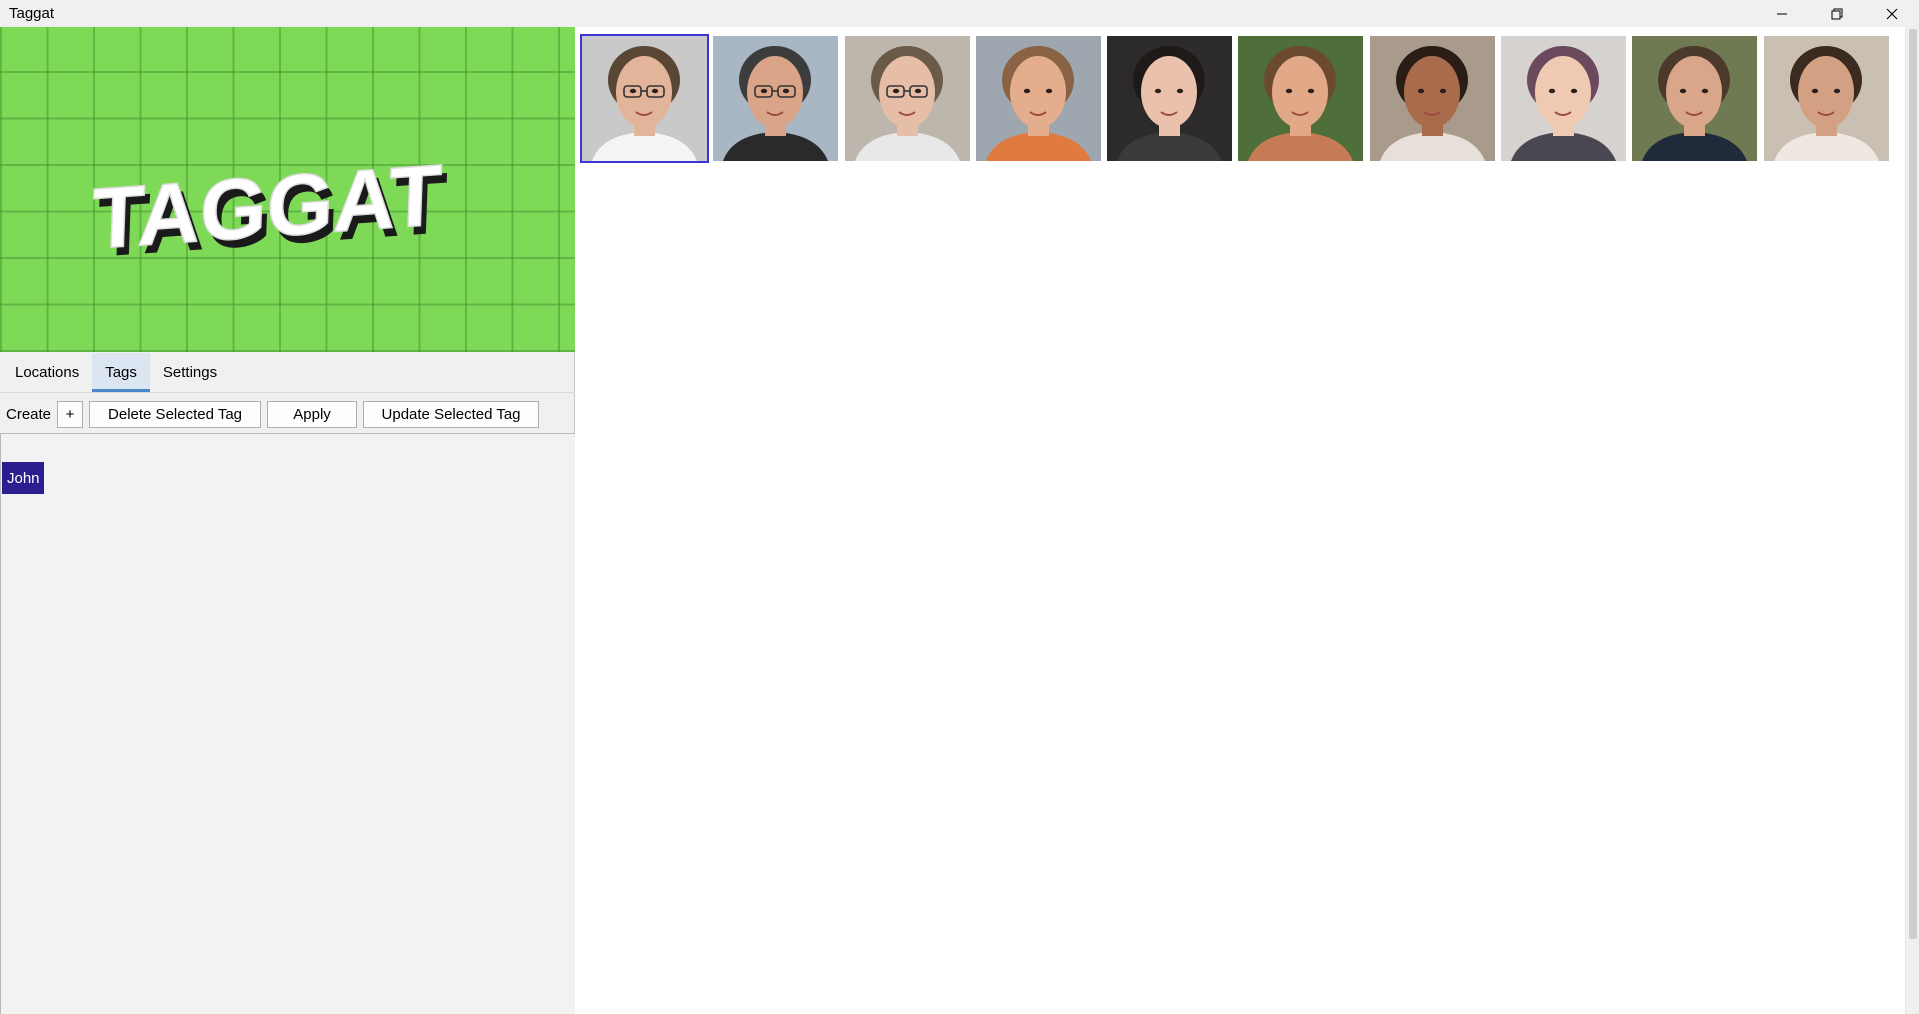  Describe the element at coordinates (29, 414) in the screenshot. I see `create-label: Create` at that location.